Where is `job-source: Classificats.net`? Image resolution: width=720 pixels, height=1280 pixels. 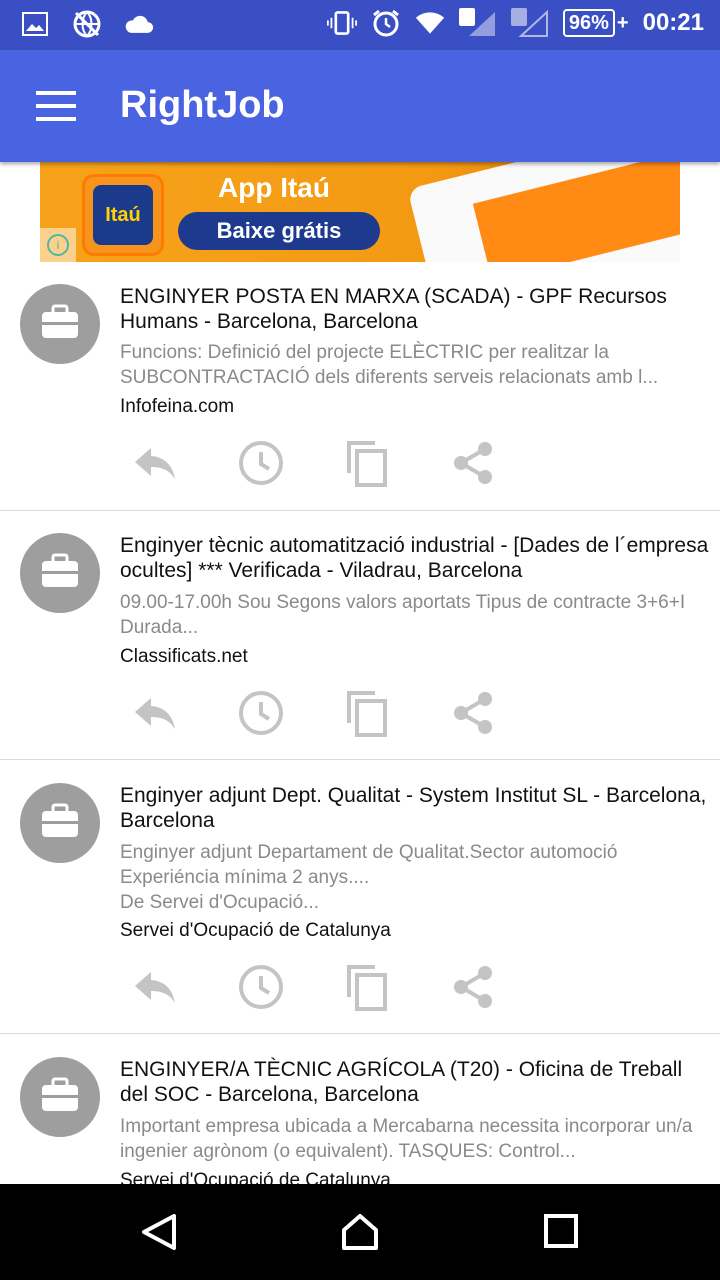
job-source: Classificats.net is located at coordinates (184, 656).